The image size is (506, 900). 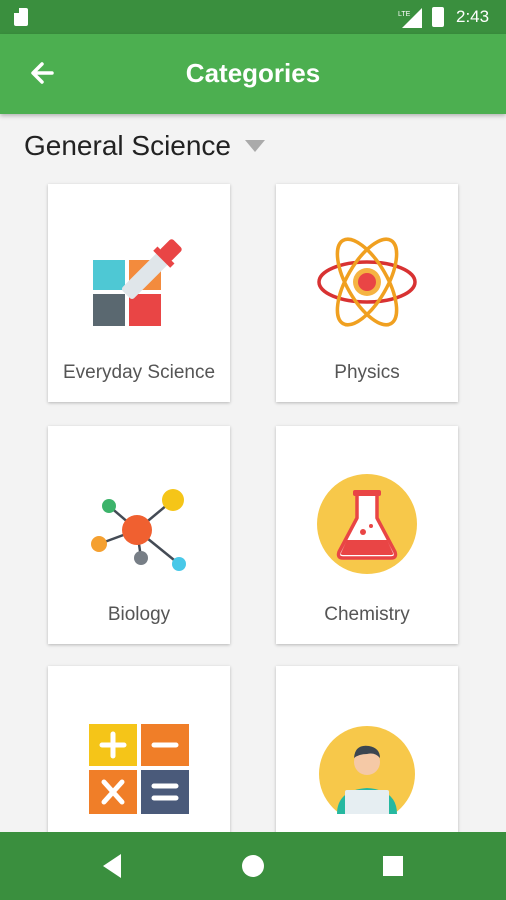 I want to click on nav-recents-icon, so click(x=393, y=866).